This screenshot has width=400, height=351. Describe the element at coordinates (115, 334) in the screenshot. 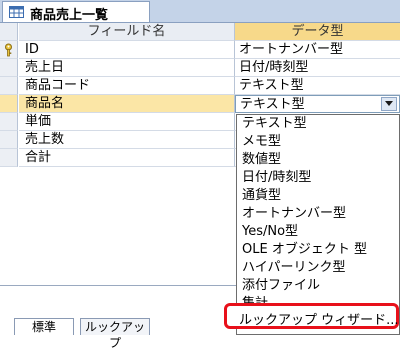

I see `tab-lookup: ルックアップ` at that location.